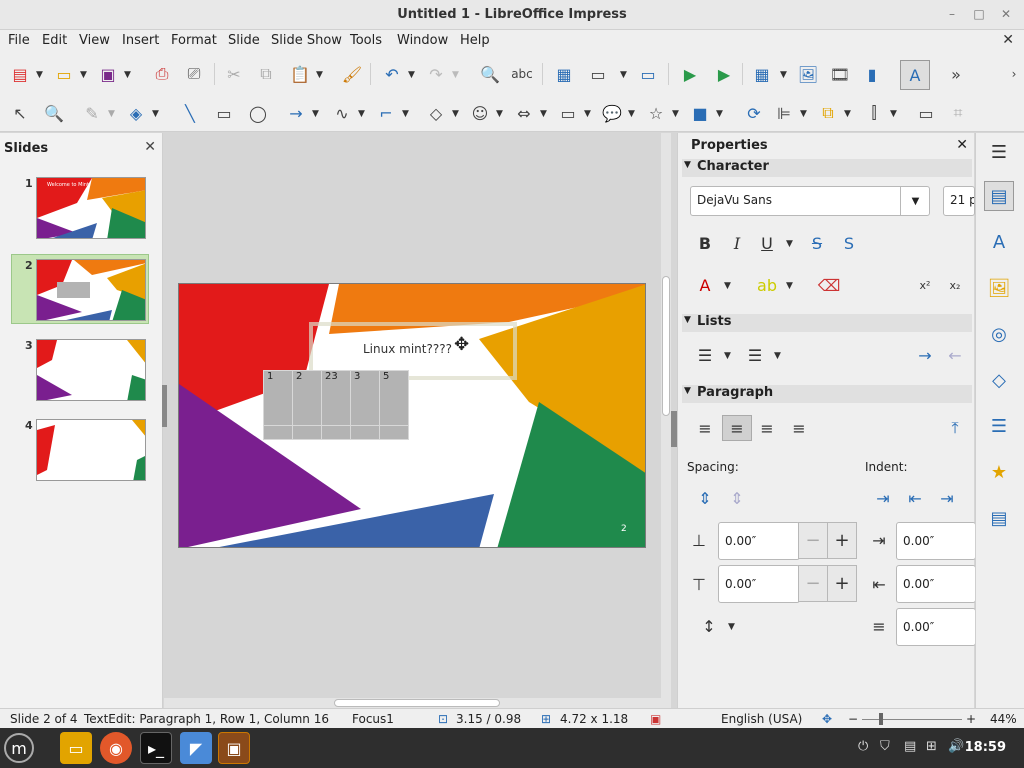 The image size is (1024, 768). I want to click on new-dropdown-icon: ▼, so click(39, 75).